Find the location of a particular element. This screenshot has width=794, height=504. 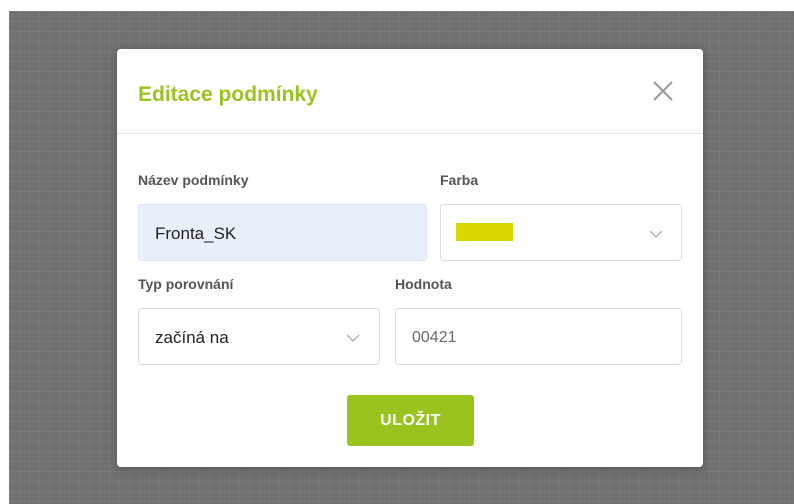

condition-name-value: Fronta_SK is located at coordinates (196, 233).